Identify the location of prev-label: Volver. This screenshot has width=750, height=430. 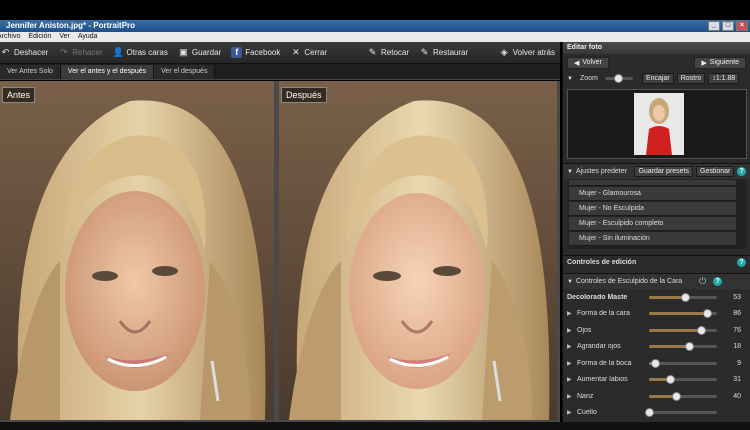
(592, 62).